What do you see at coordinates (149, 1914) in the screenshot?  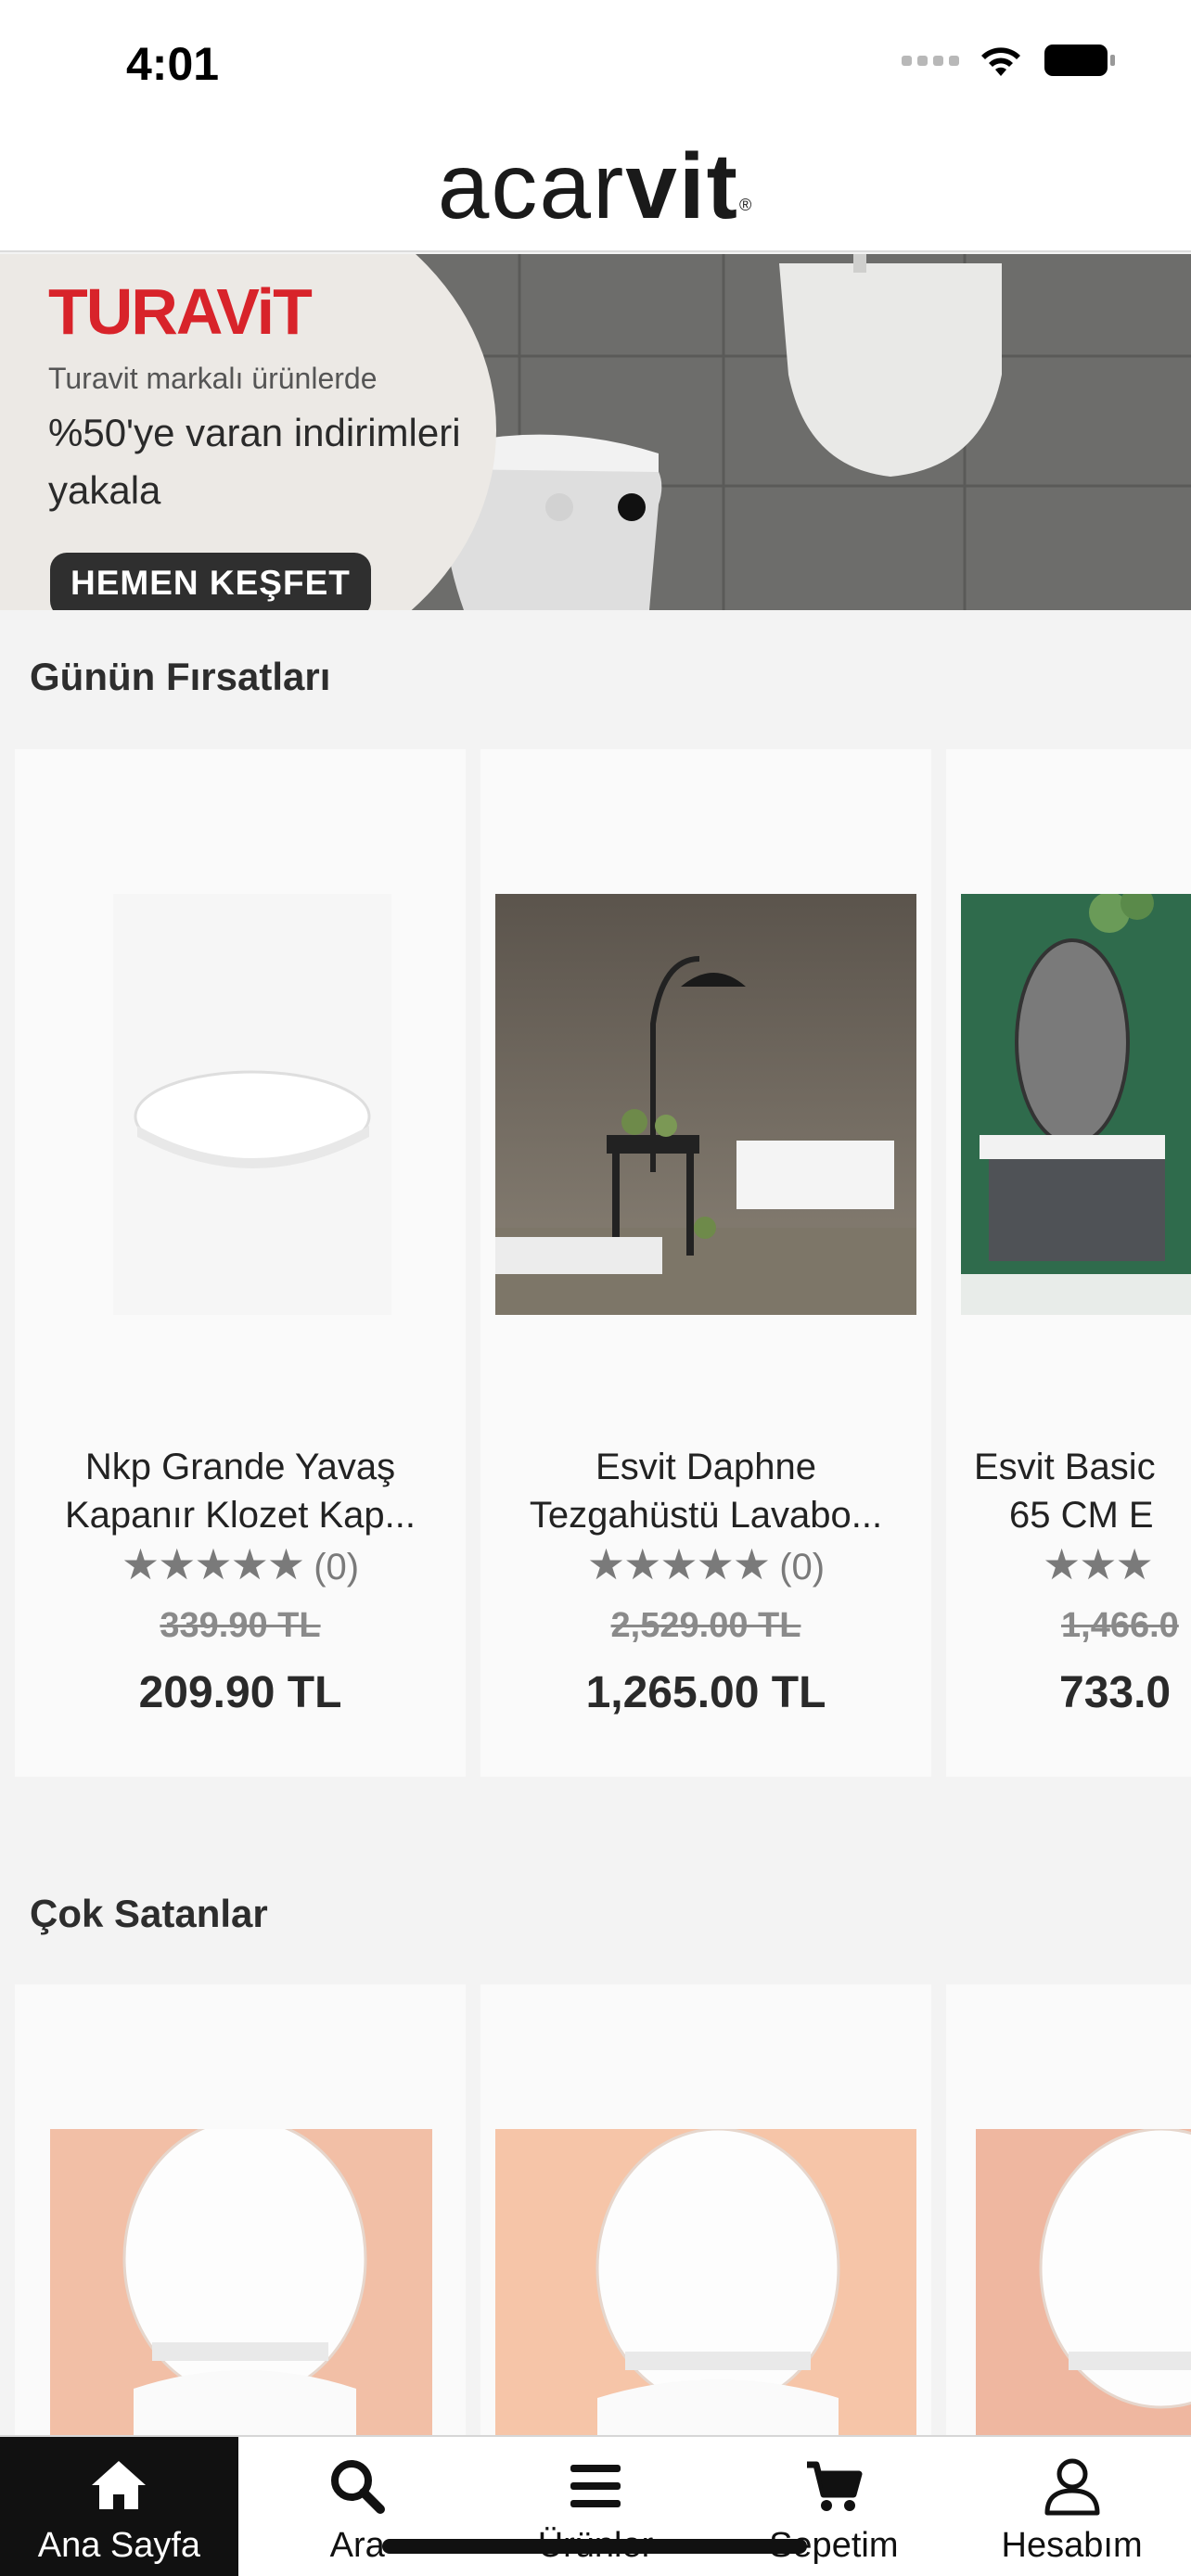 I see `section-title-bestsellers: Çok Satanlar` at bounding box center [149, 1914].